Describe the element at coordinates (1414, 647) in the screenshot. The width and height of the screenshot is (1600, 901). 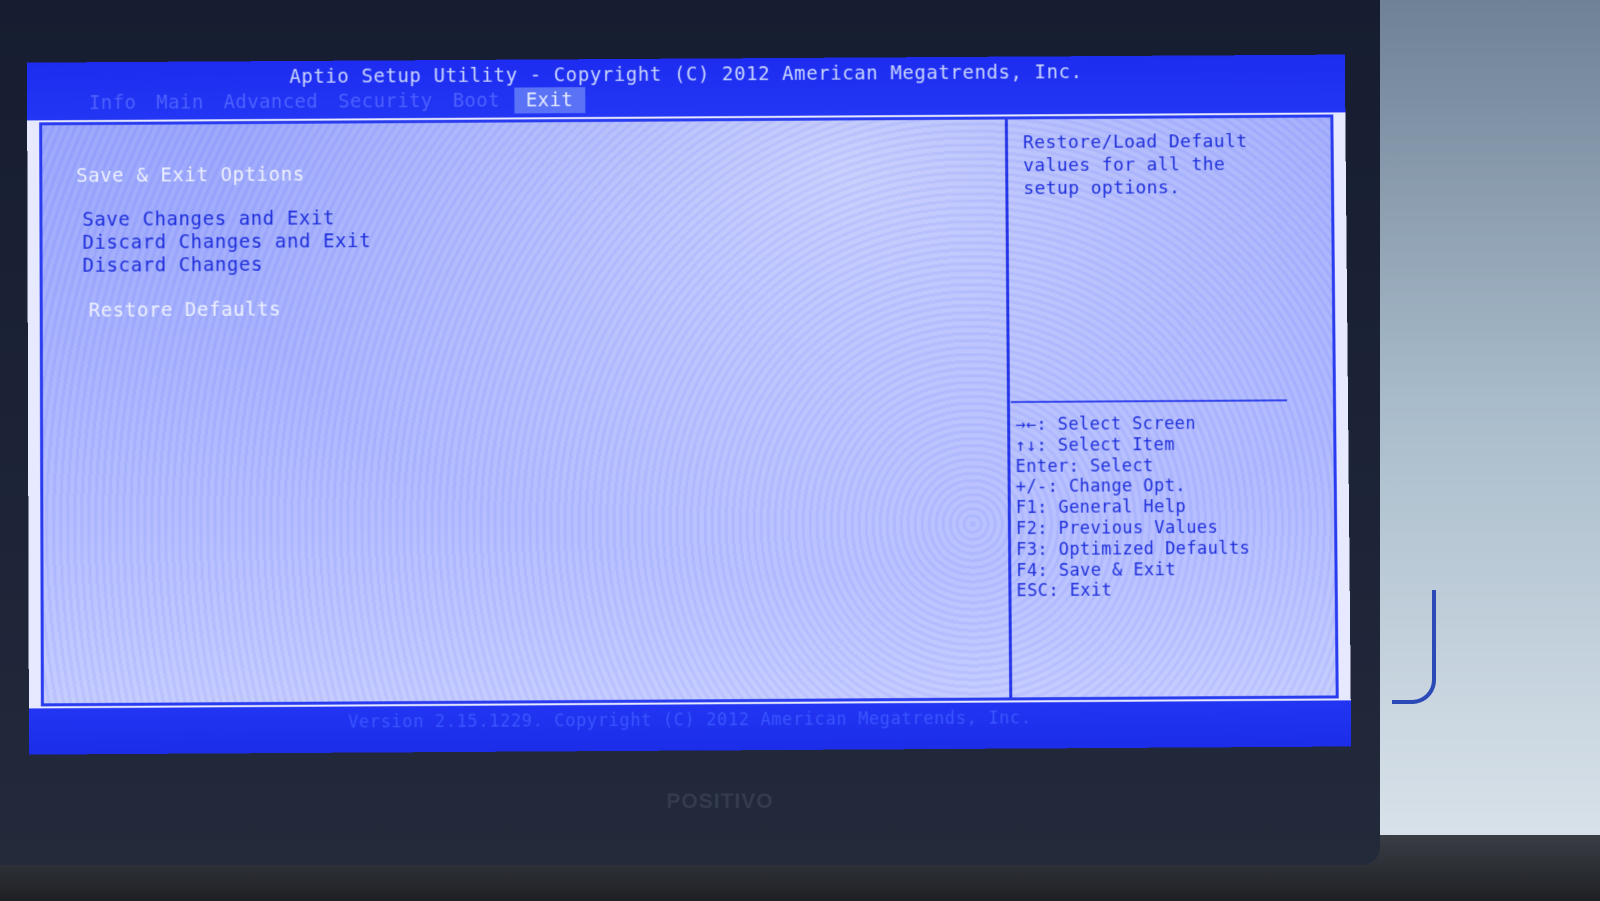
I see `usb-cable` at that location.